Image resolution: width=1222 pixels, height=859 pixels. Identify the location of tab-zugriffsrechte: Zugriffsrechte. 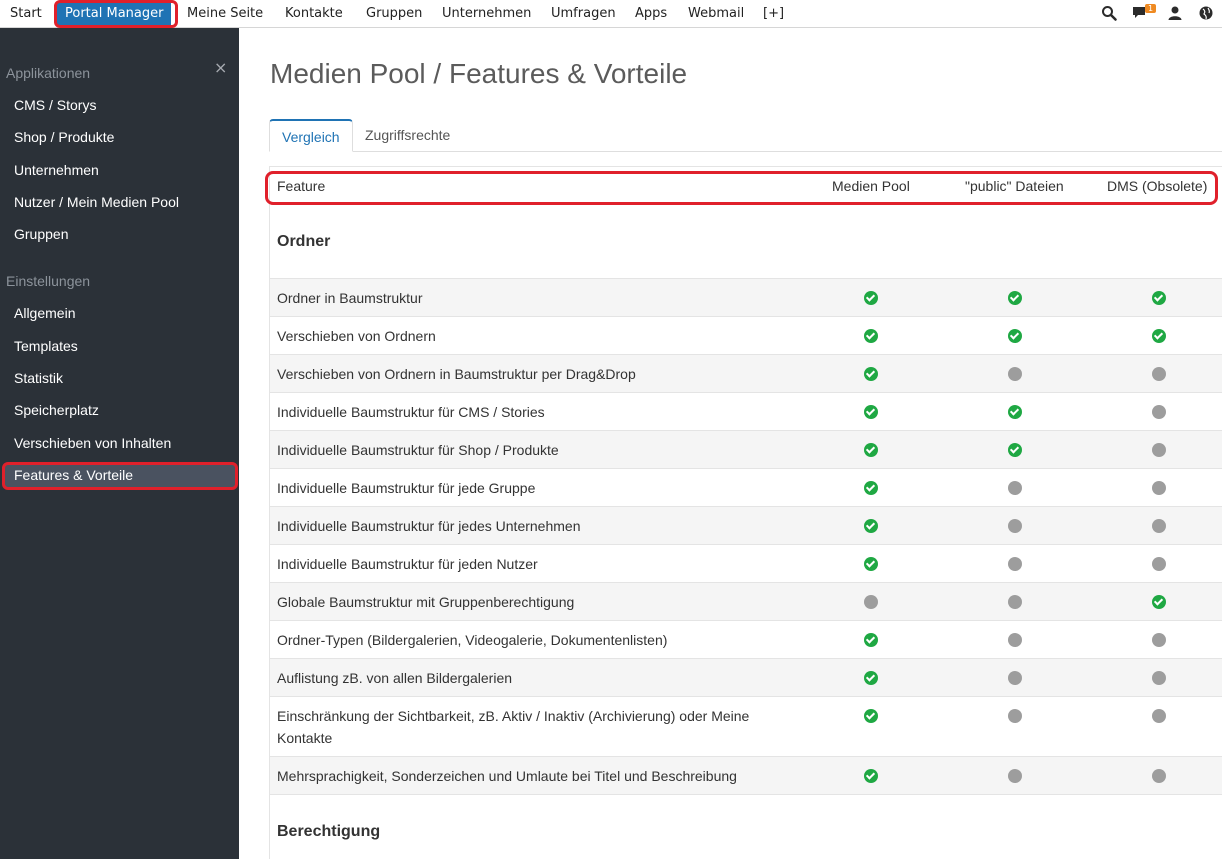
(407, 135).